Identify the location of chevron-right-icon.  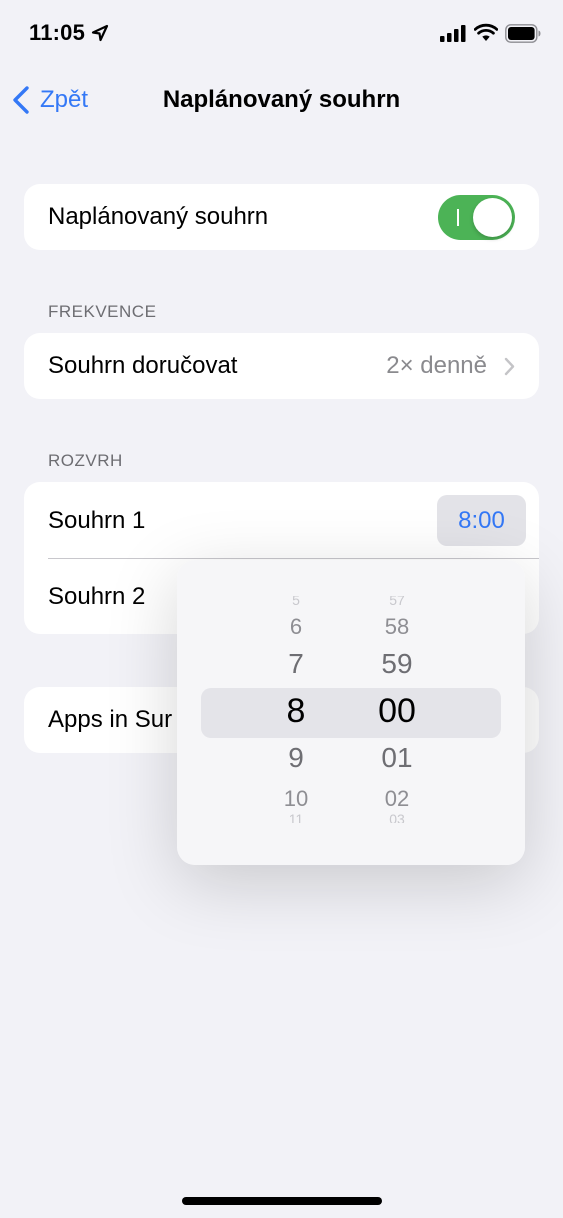
(509, 366).